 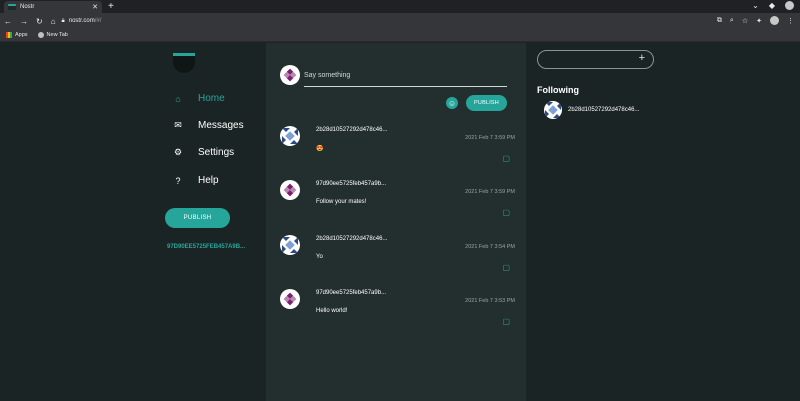 I want to click on tab-title: Nostr, so click(x=27, y=7).